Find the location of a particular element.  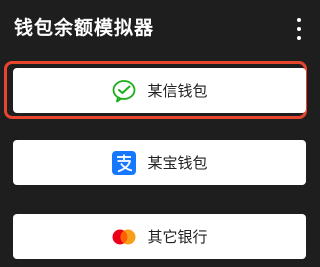

wechat-pay-icon is located at coordinates (124, 91).